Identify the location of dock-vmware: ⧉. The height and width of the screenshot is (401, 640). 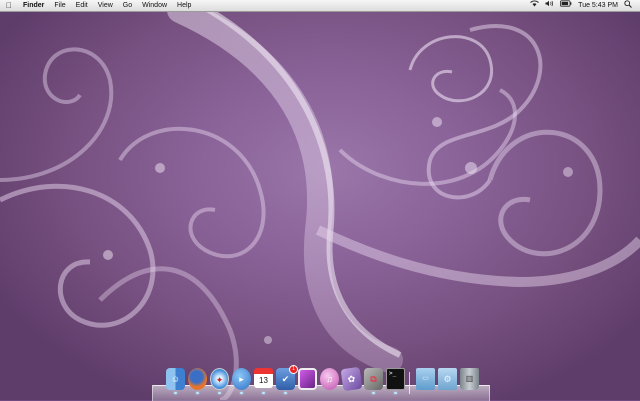
(373, 379).